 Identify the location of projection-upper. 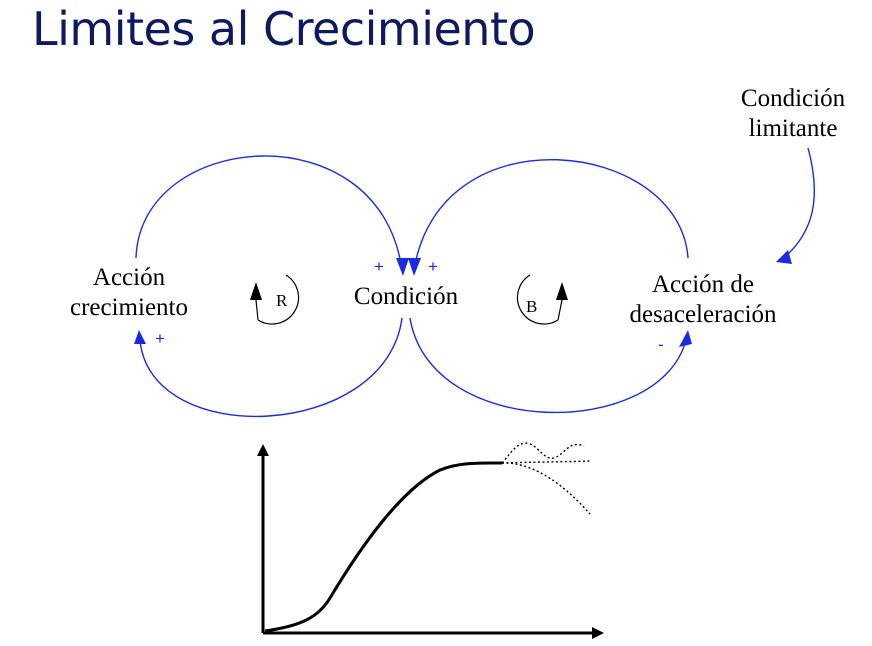
(543, 453).